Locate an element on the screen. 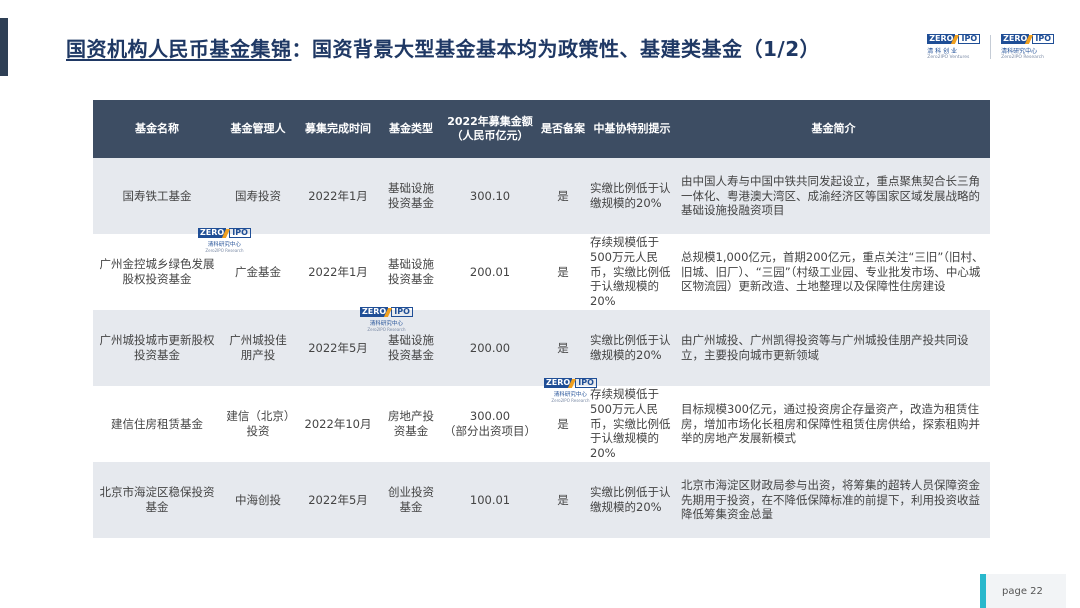 The height and width of the screenshot is (608, 1080). cell-date: 2022年10月 is located at coordinates (338, 424).